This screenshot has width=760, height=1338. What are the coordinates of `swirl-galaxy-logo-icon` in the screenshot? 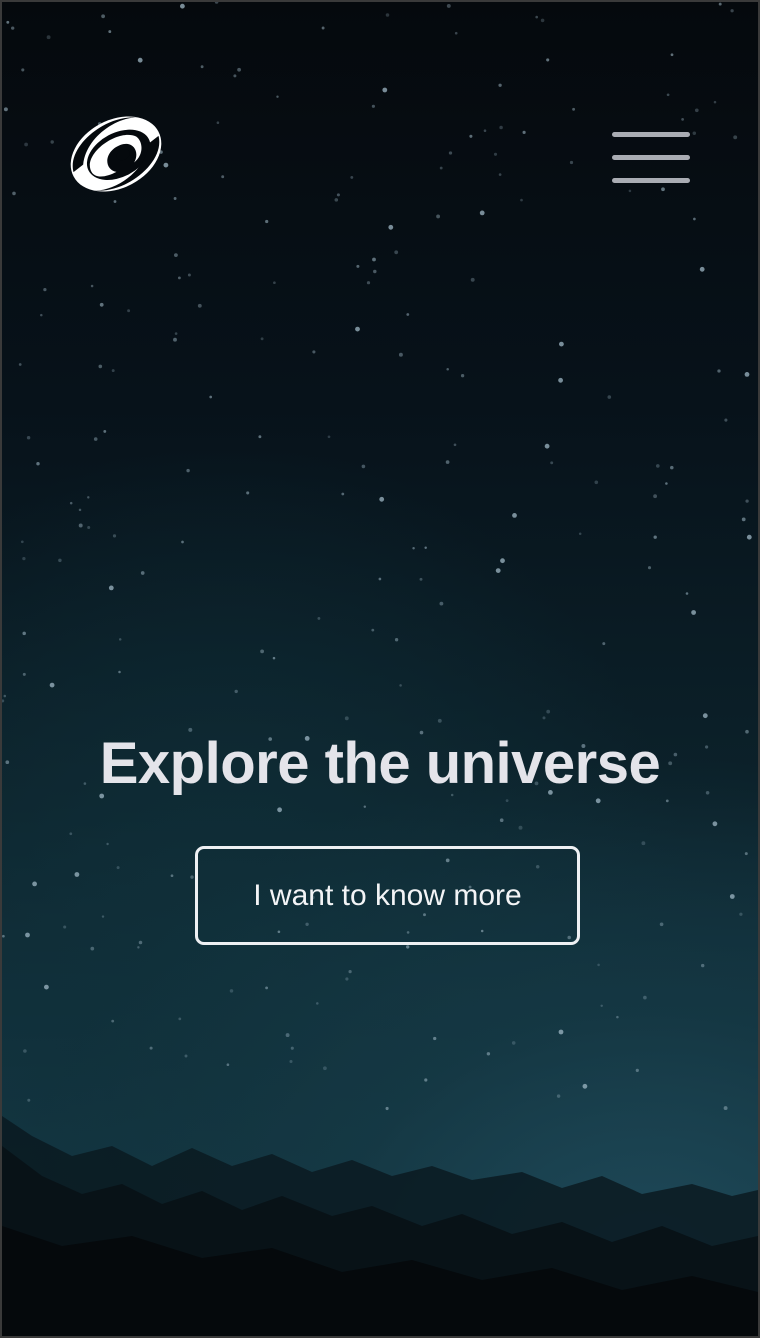 It's located at (116, 154).